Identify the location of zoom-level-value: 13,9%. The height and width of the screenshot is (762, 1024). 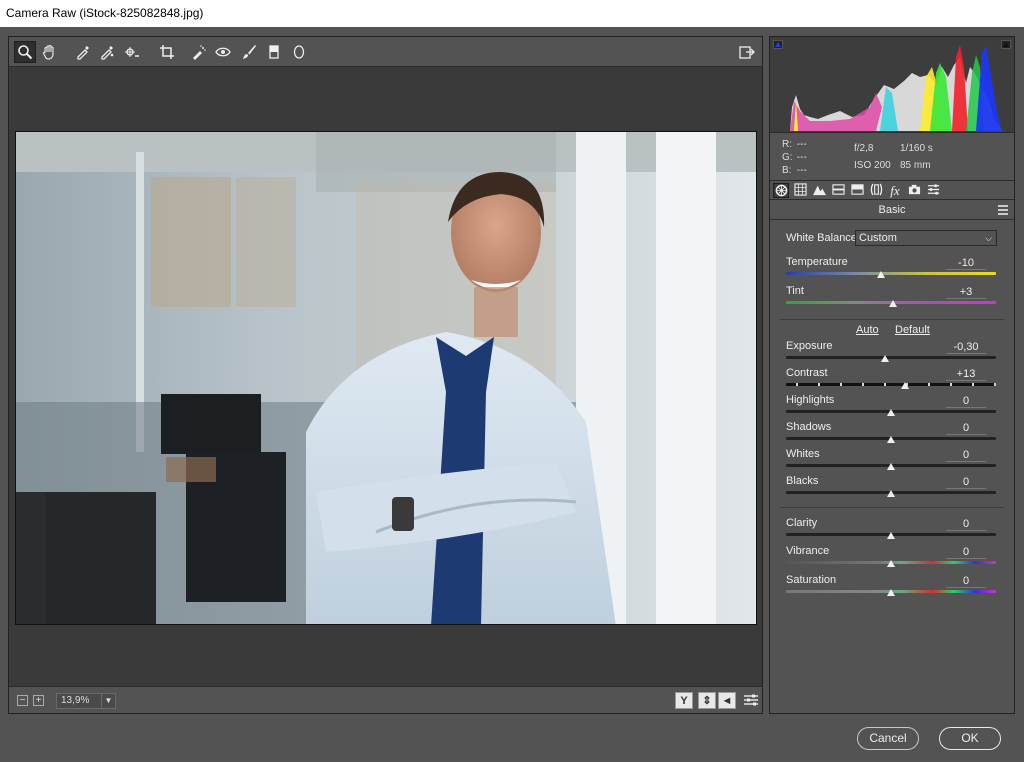
(75, 700).